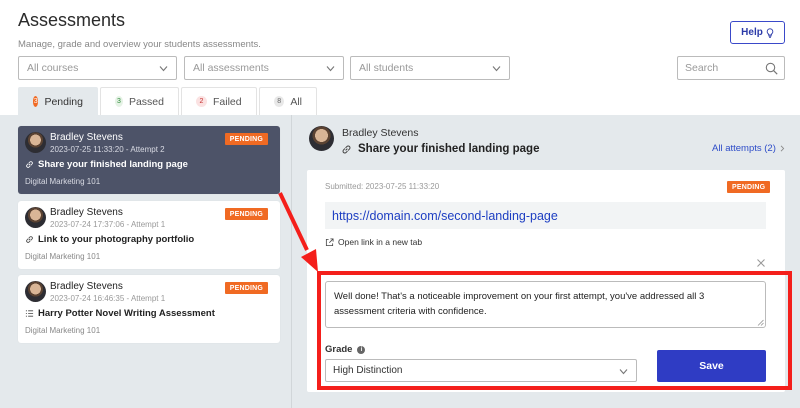  Describe the element at coordinates (329, 241) in the screenshot. I see `external-link-icon` at that location.